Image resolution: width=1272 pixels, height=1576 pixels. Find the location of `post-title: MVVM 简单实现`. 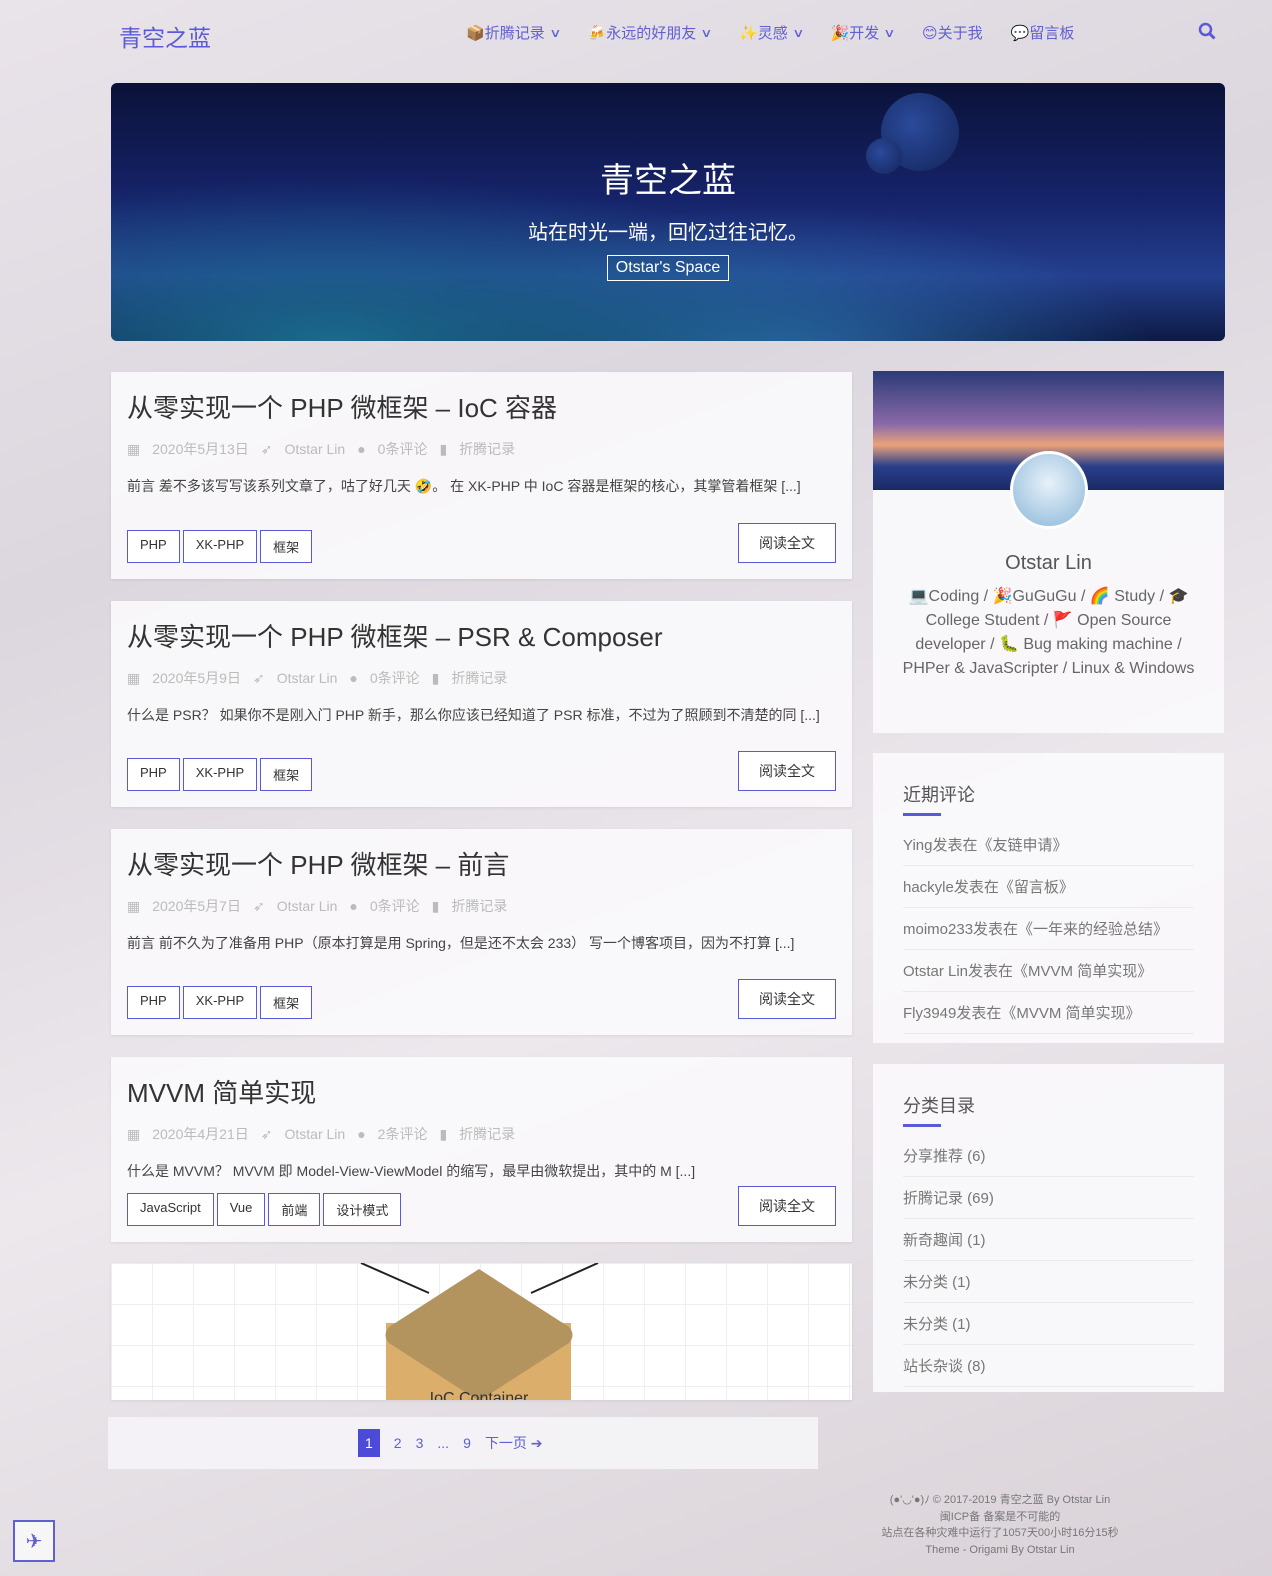

post-title: MVVM 简单实现 is located at coordinates (489, 1091).